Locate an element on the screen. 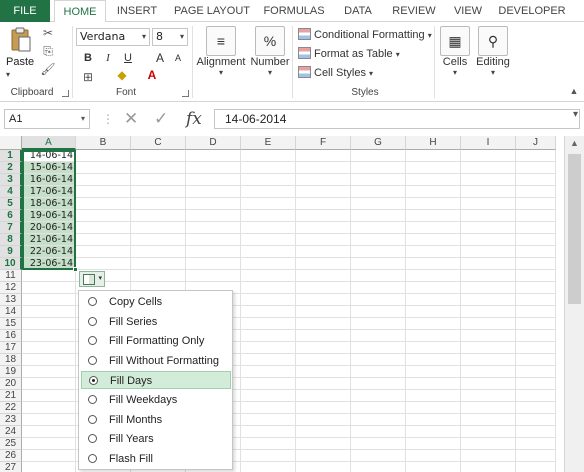  cell-h15 is located at coordinates (433, 324).